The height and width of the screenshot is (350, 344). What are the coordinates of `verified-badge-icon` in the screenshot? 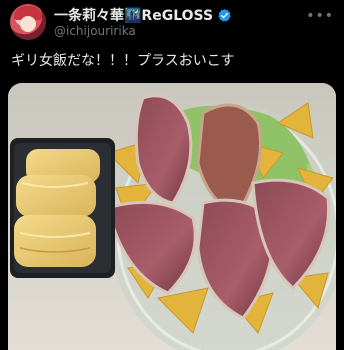 It's located at (224, 15).